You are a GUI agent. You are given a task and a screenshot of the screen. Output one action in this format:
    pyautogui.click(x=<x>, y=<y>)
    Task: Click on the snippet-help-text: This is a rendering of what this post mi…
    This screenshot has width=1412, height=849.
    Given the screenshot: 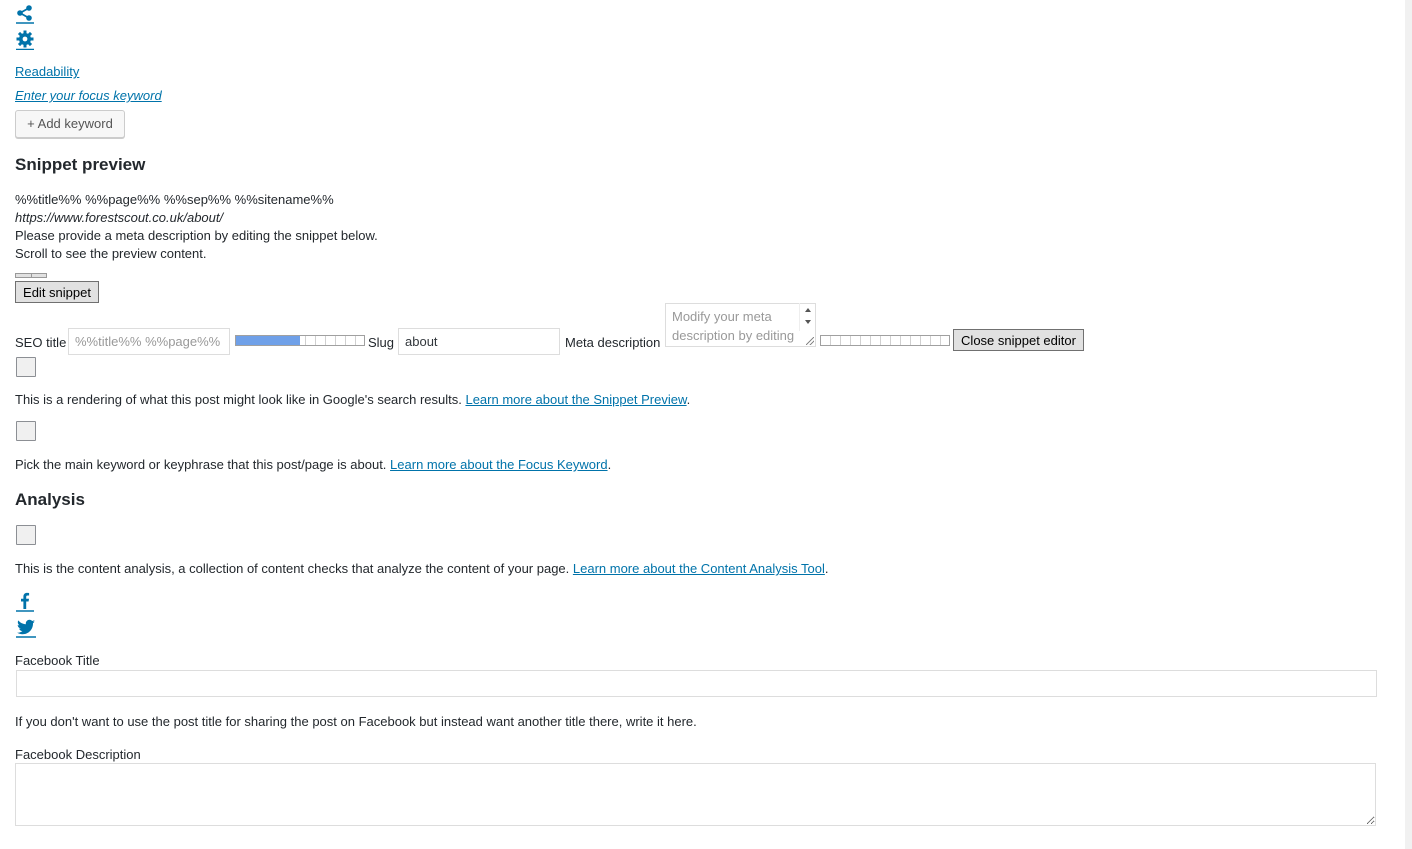 What is the action you would take?
    pyautogui.click(x=352, y=400)
    